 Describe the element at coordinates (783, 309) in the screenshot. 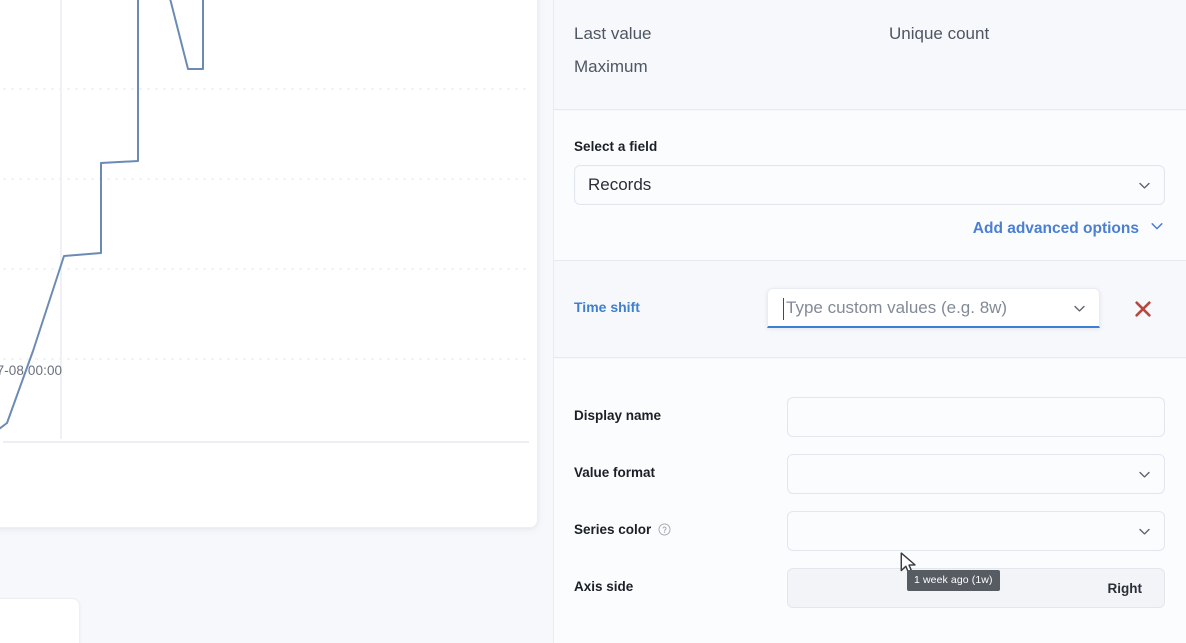

I see `text-caret` at that location.